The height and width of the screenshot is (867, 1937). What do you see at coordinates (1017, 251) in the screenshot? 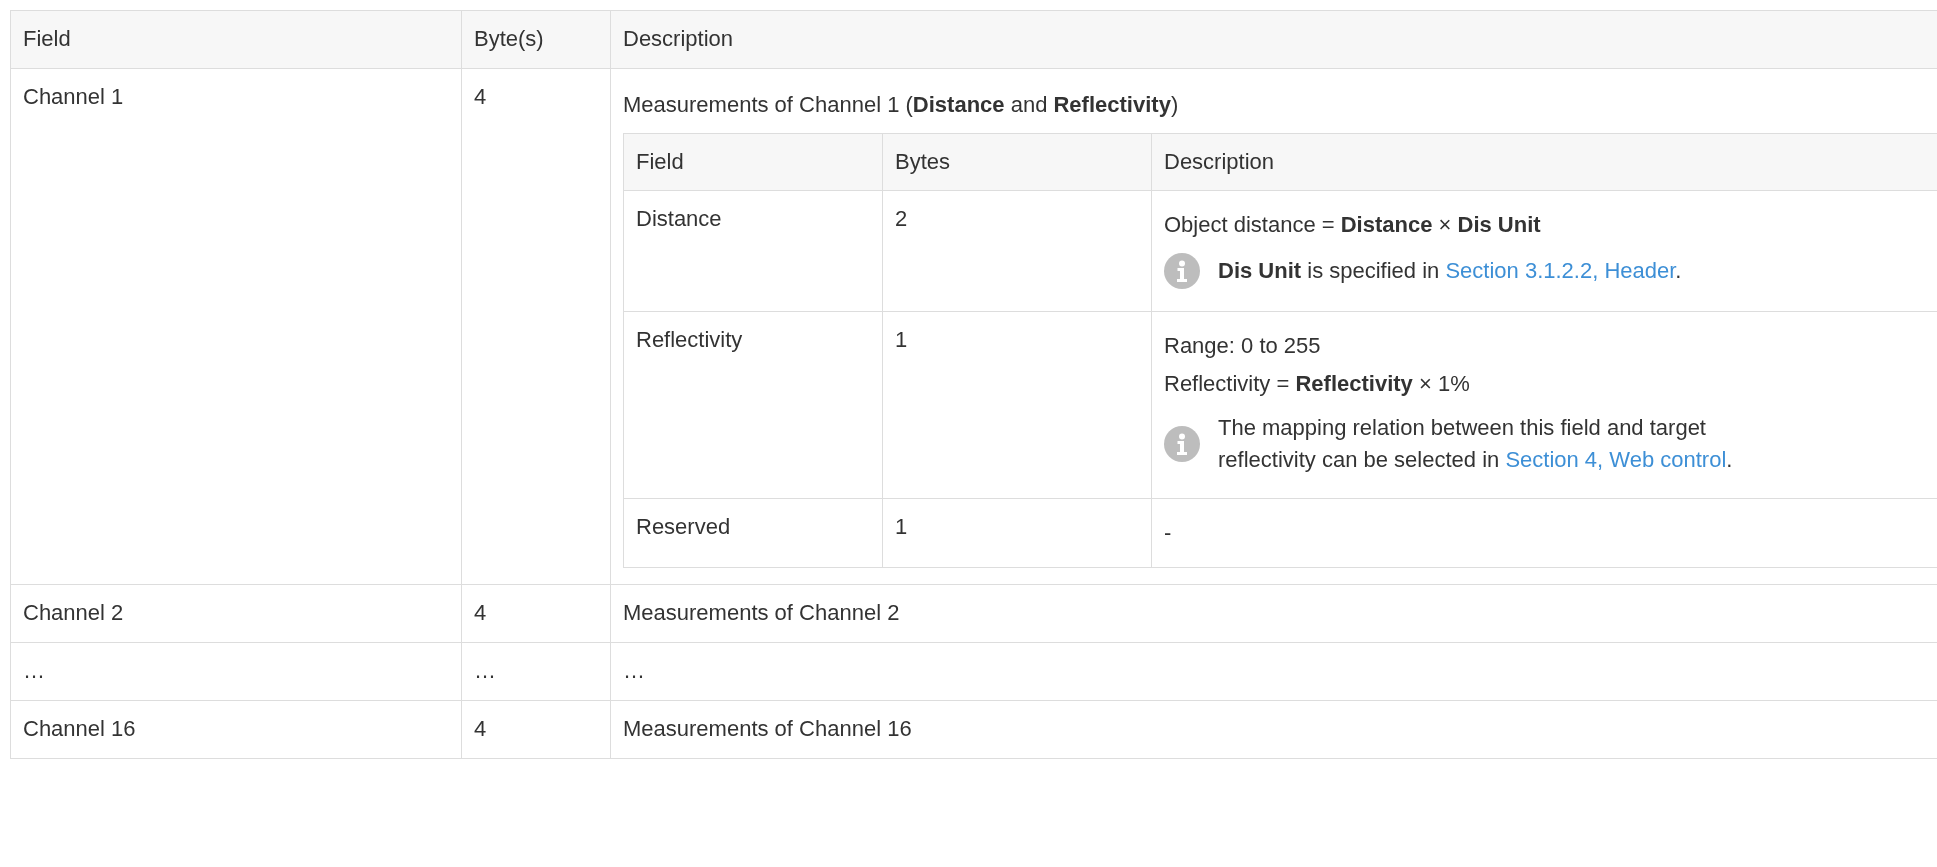
I see `table-cell: 2` at bounding box center [1017, 251].